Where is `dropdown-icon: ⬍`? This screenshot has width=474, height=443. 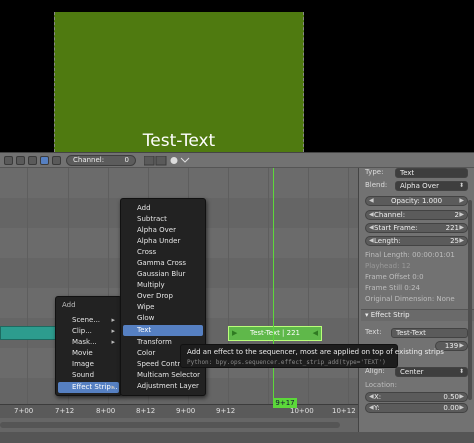
dropdown-icon: ⬍ is located at coordinates (461, 371).